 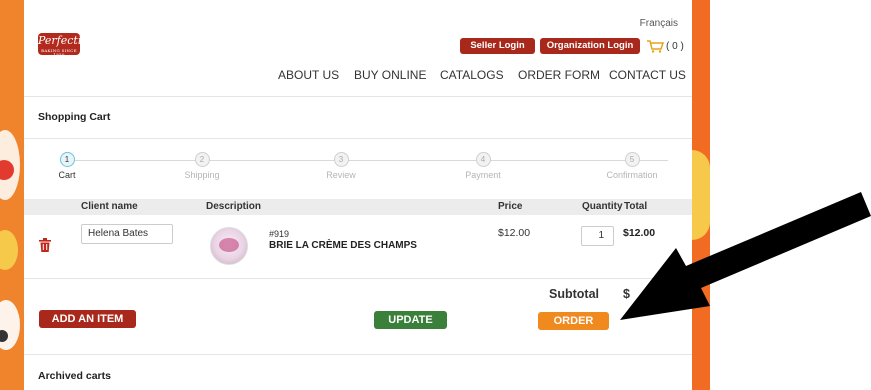 I want to click on client-name-input: Helena Bates, so click(x=127, y=234).